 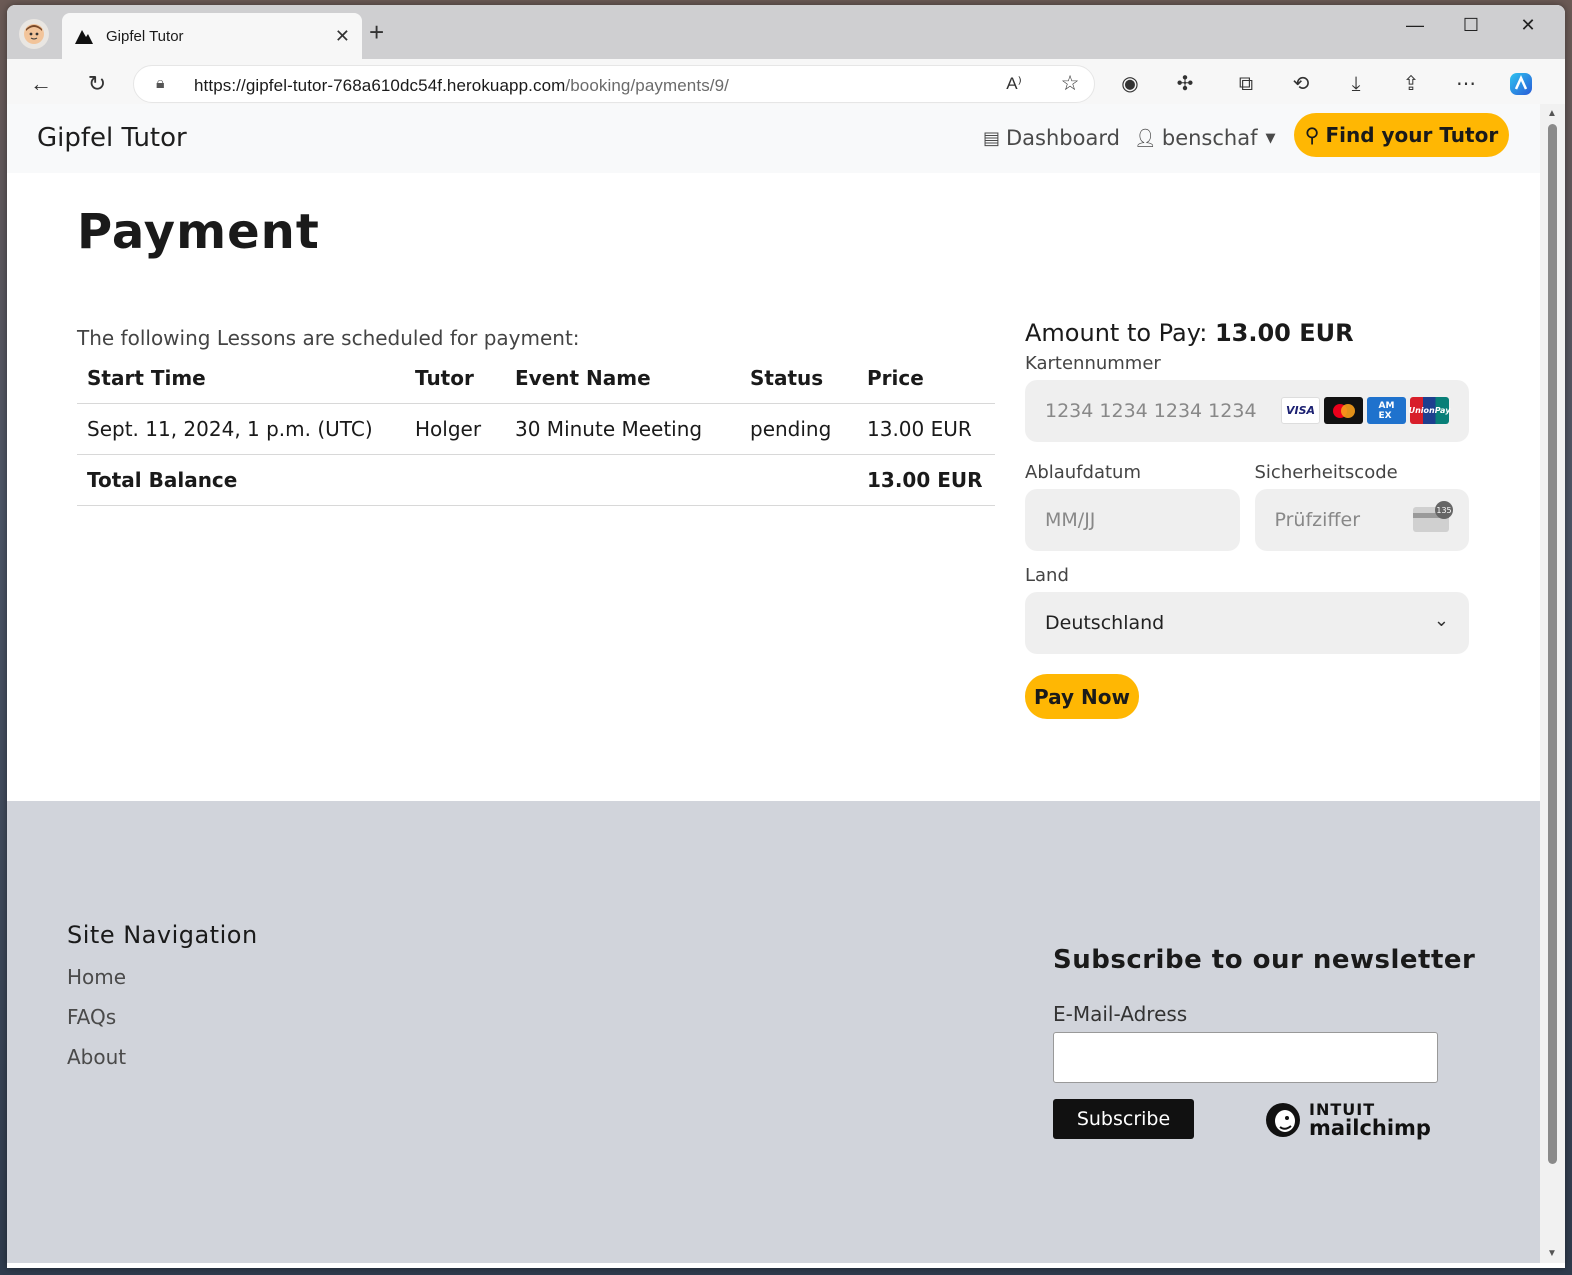 What do you see at coordinates (112, 138) in the screenshot?
I see `brand-logo-text: Gipfel Tutor` at bounding box center [112, 138].